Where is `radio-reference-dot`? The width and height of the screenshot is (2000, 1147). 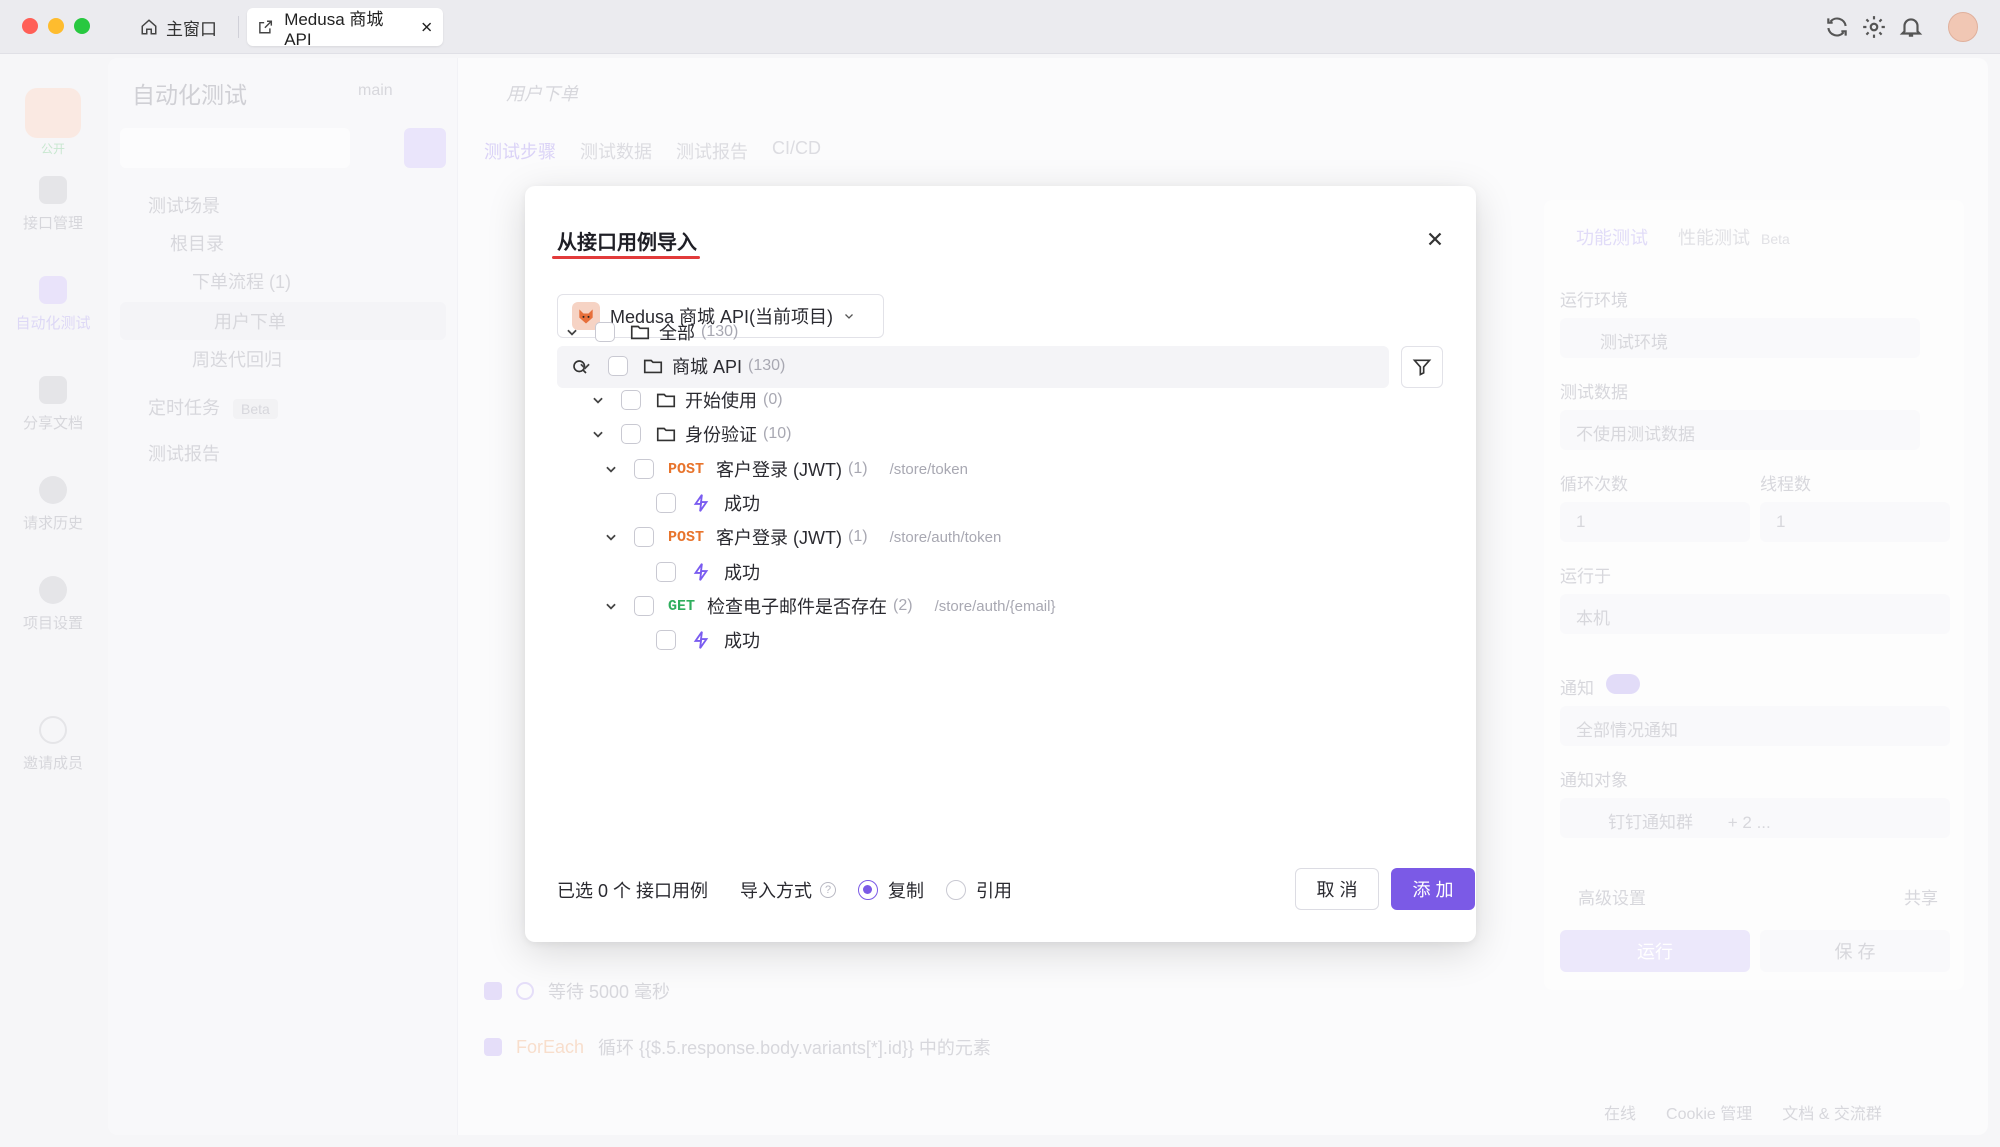 radio-reference-dot is located at coordinates (956, 890).